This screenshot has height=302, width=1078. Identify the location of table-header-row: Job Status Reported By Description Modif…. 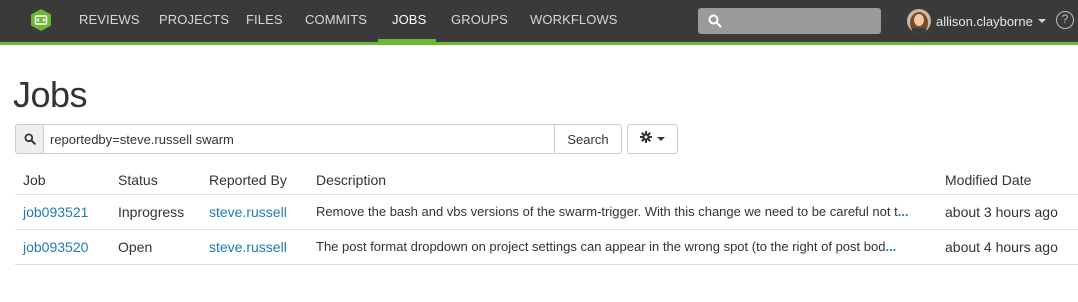
(546, 180).